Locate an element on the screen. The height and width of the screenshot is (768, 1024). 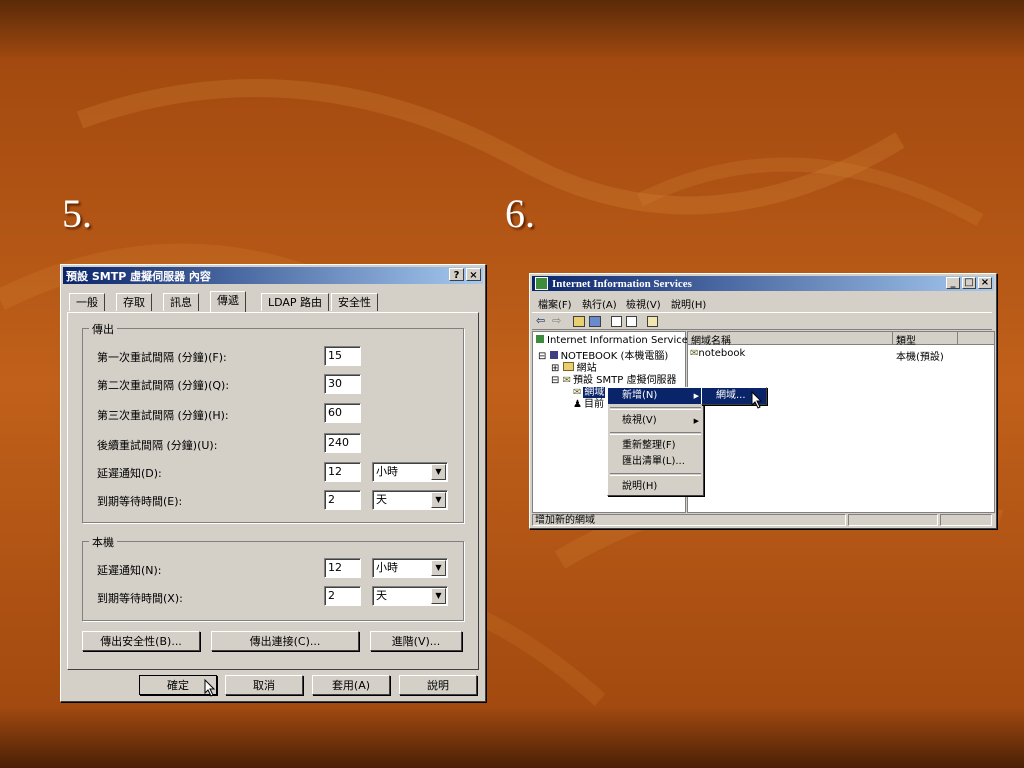
local-group: 本機 延遲通知(N): 12 小時 ▼ 到期等待時間(X): 2 天 ▼ is located at coordinates (273, 577).